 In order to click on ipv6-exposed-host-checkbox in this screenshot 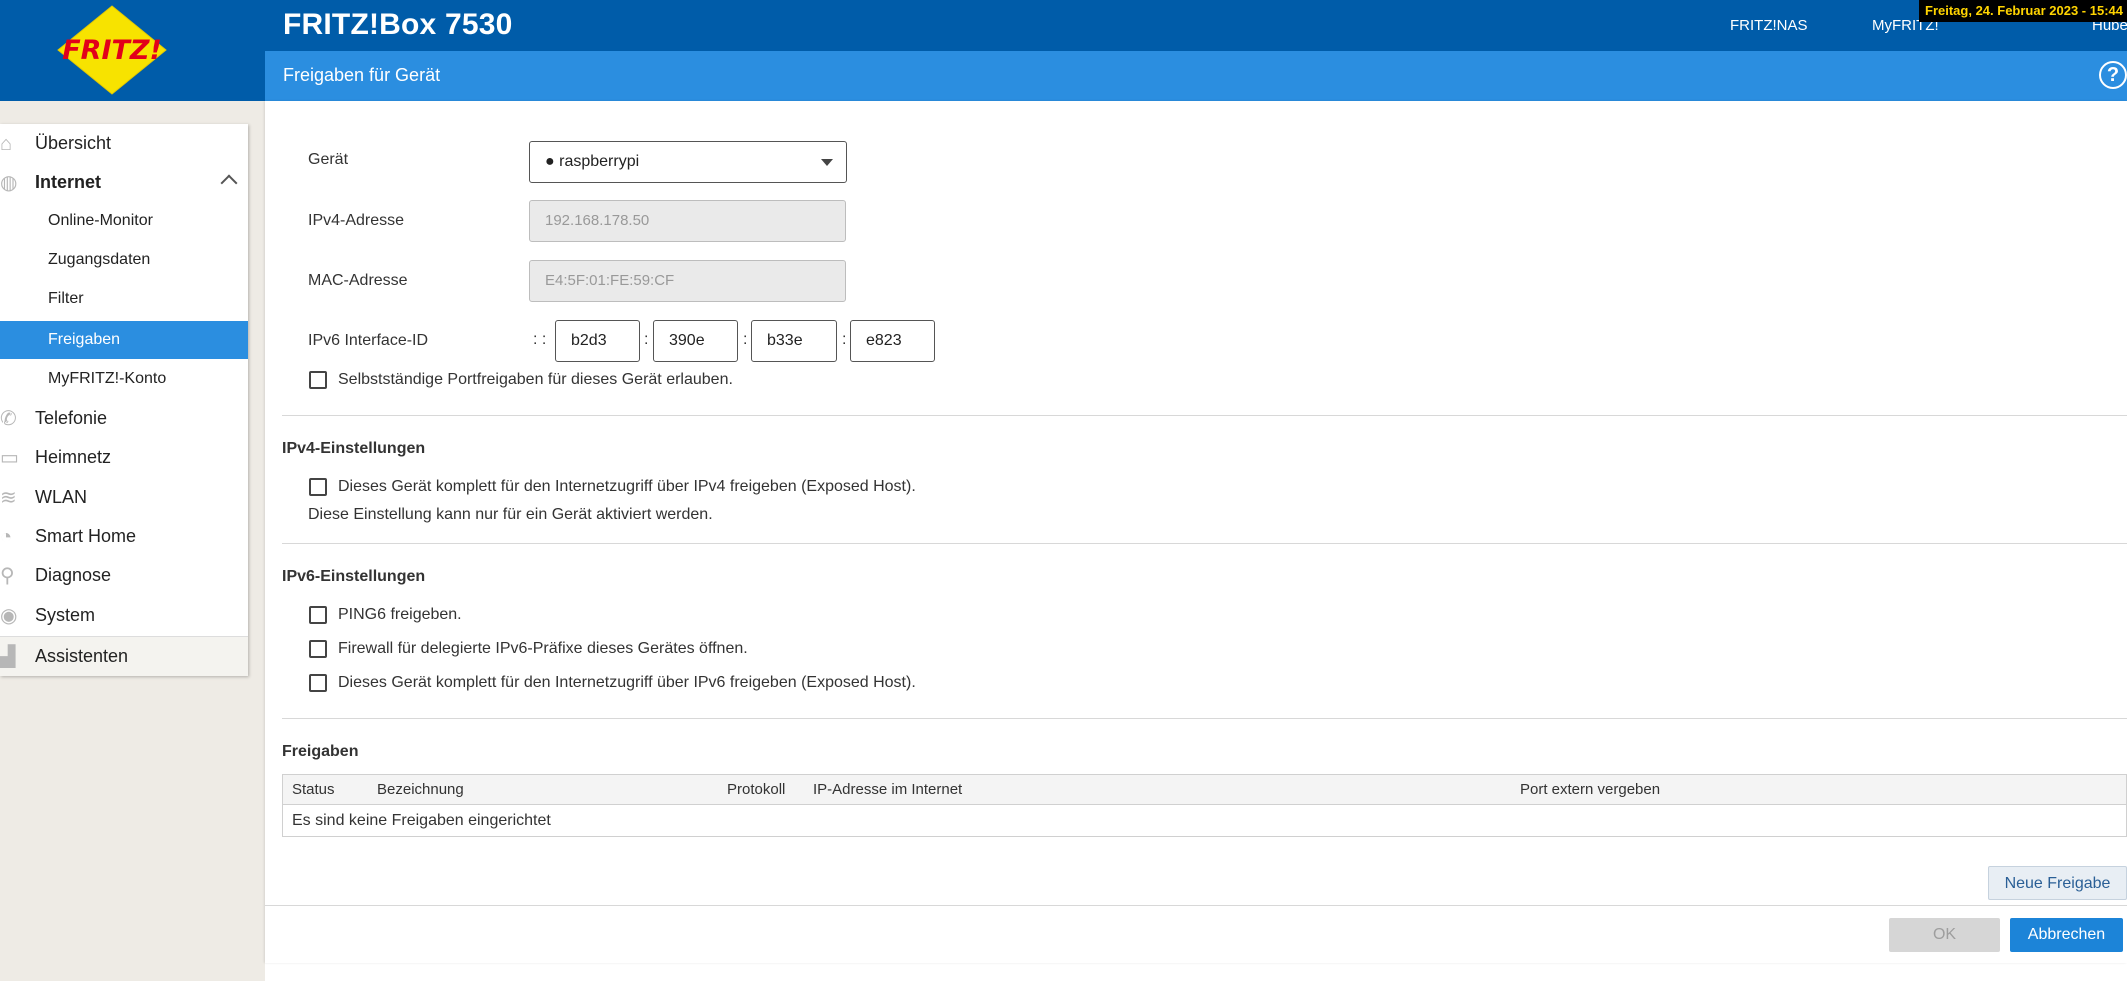, I will do `click(318, 683)`.